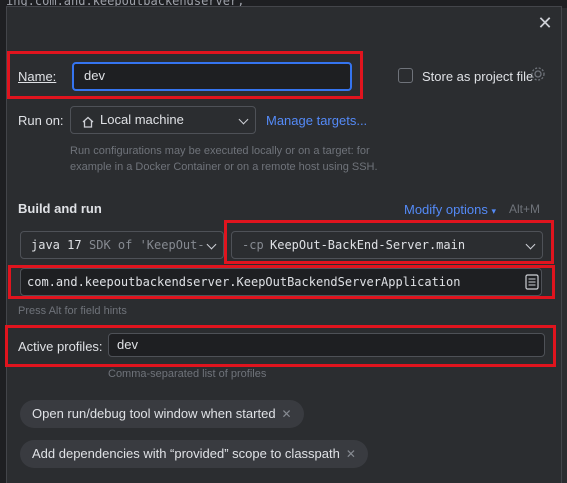 This screenshot has height=483, width=567. I want to click on jdk-select: java 17 SDK of 'KeepOut-, so click(122, 245).